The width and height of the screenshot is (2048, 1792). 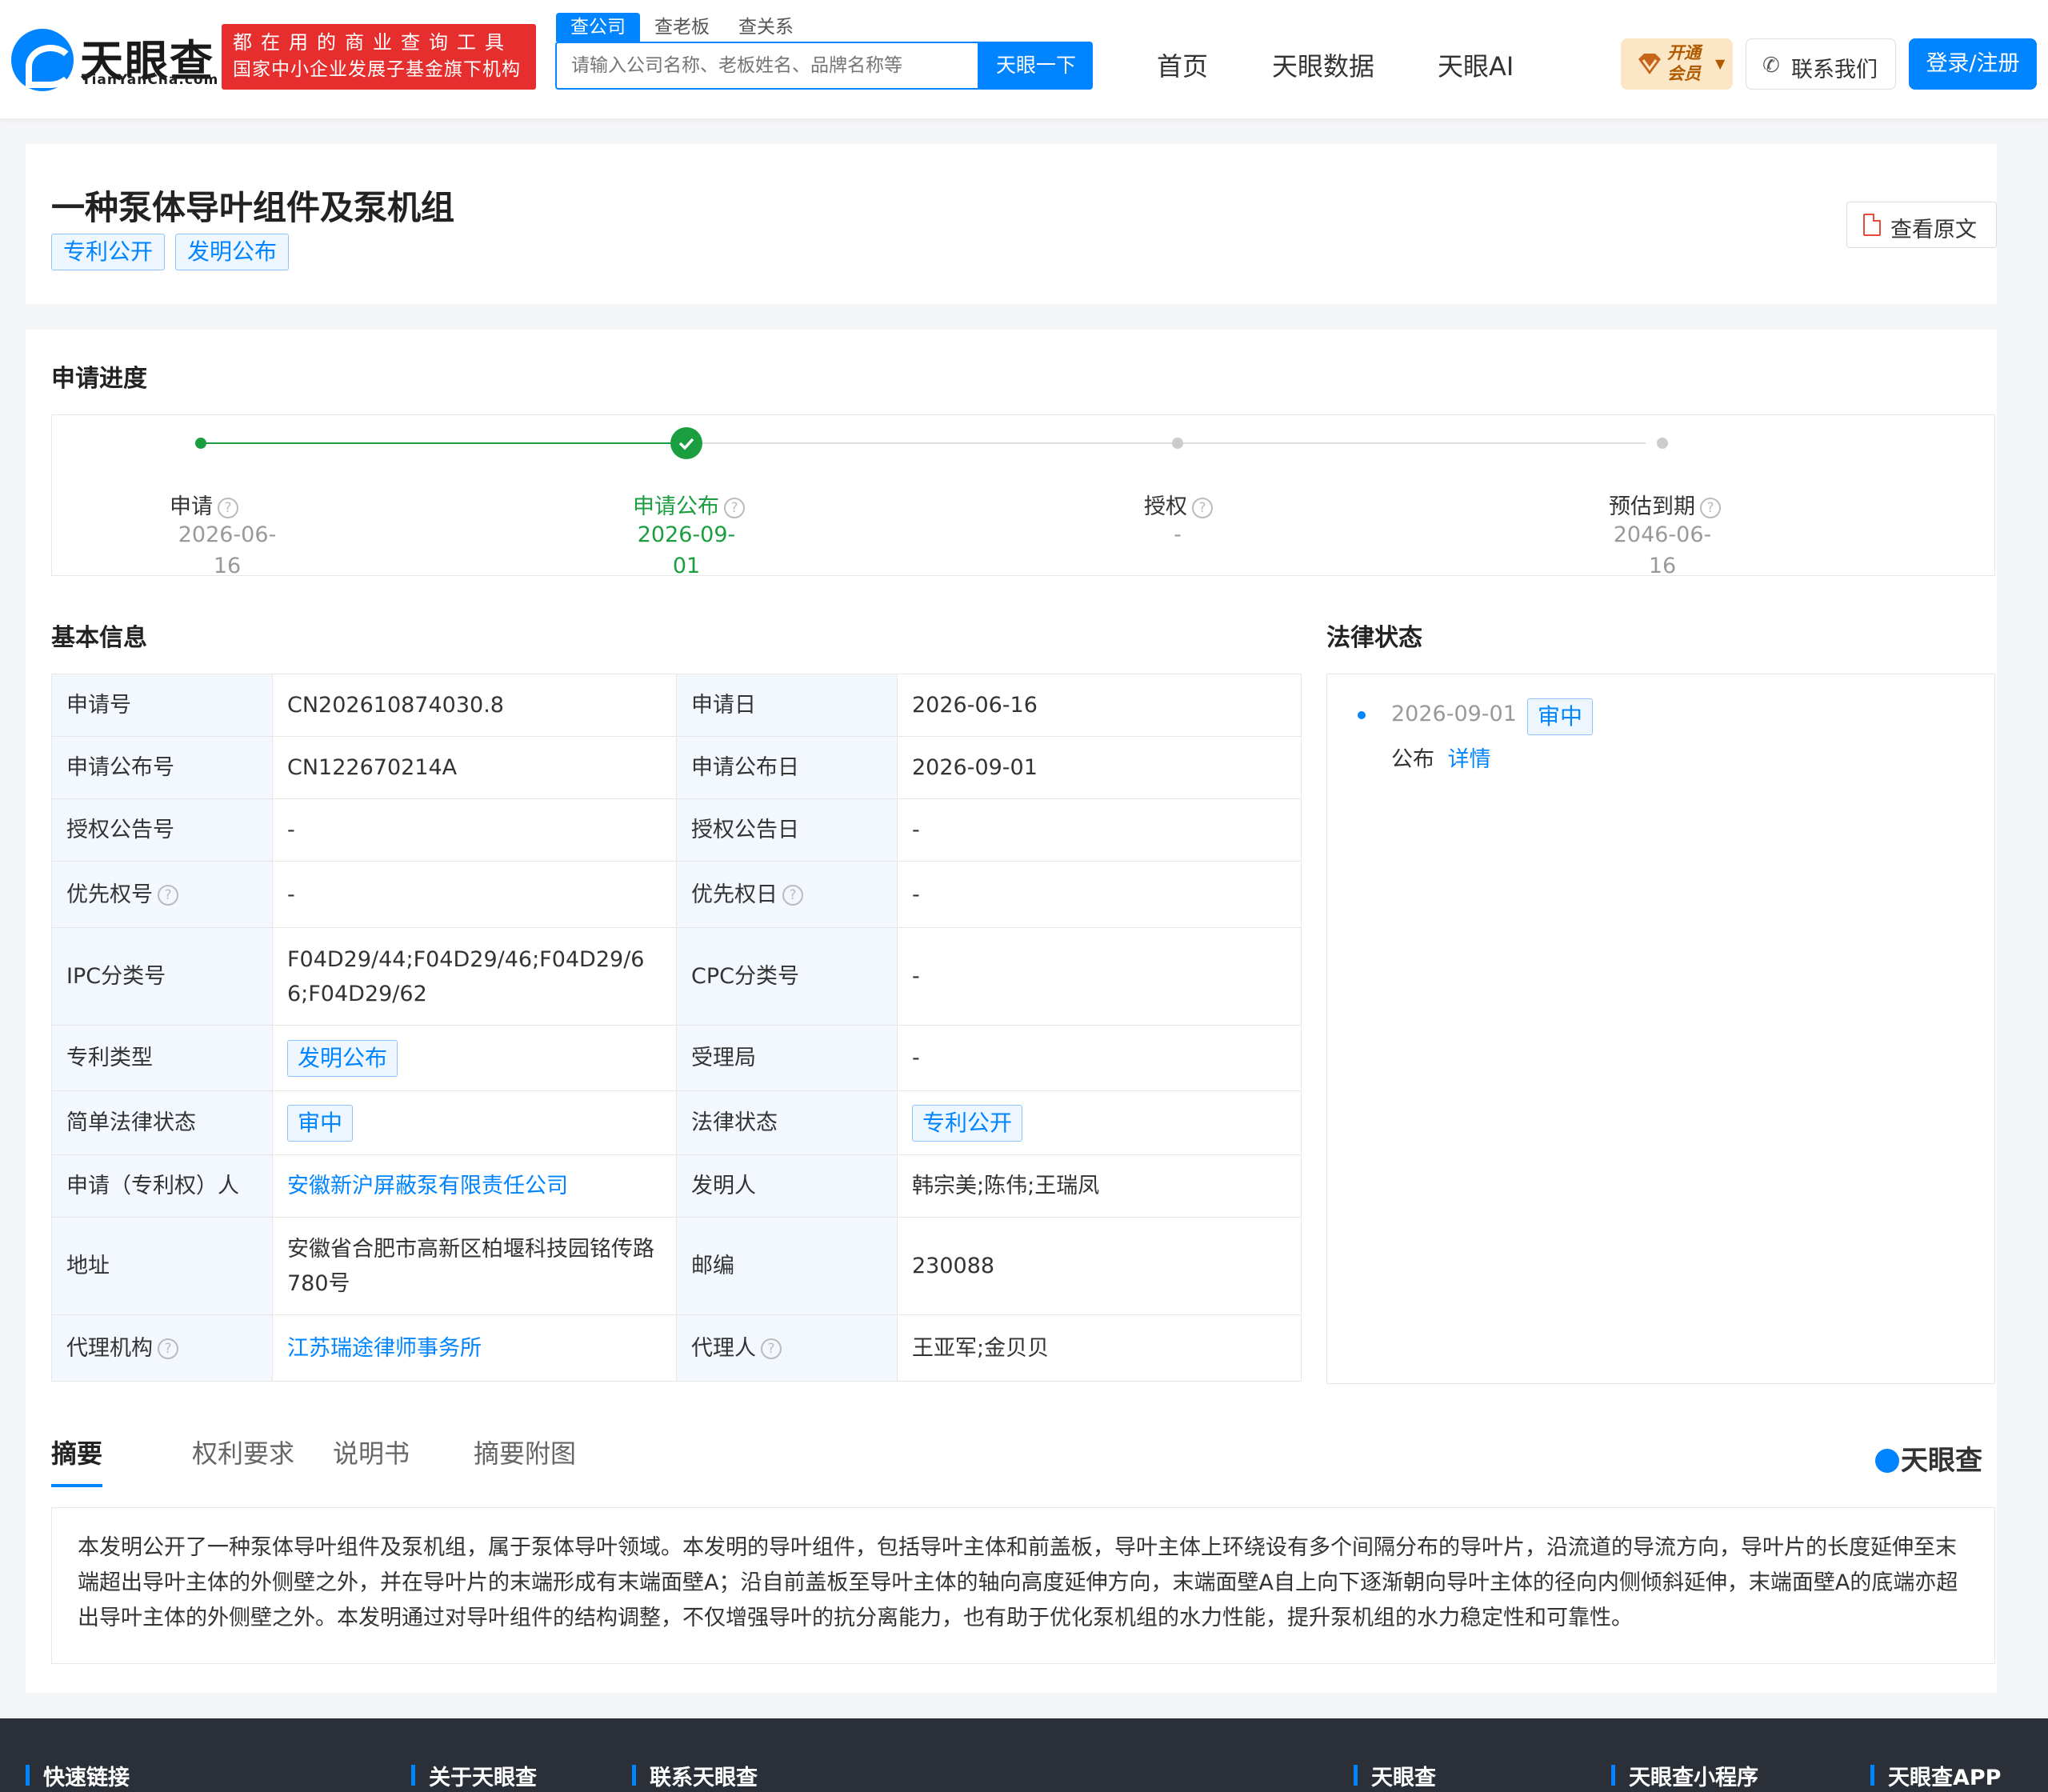 What do you see at coordinates (787, 1058) in the screenshot?
I see `field-label: 受理局` at bounding box center [787, 1058].